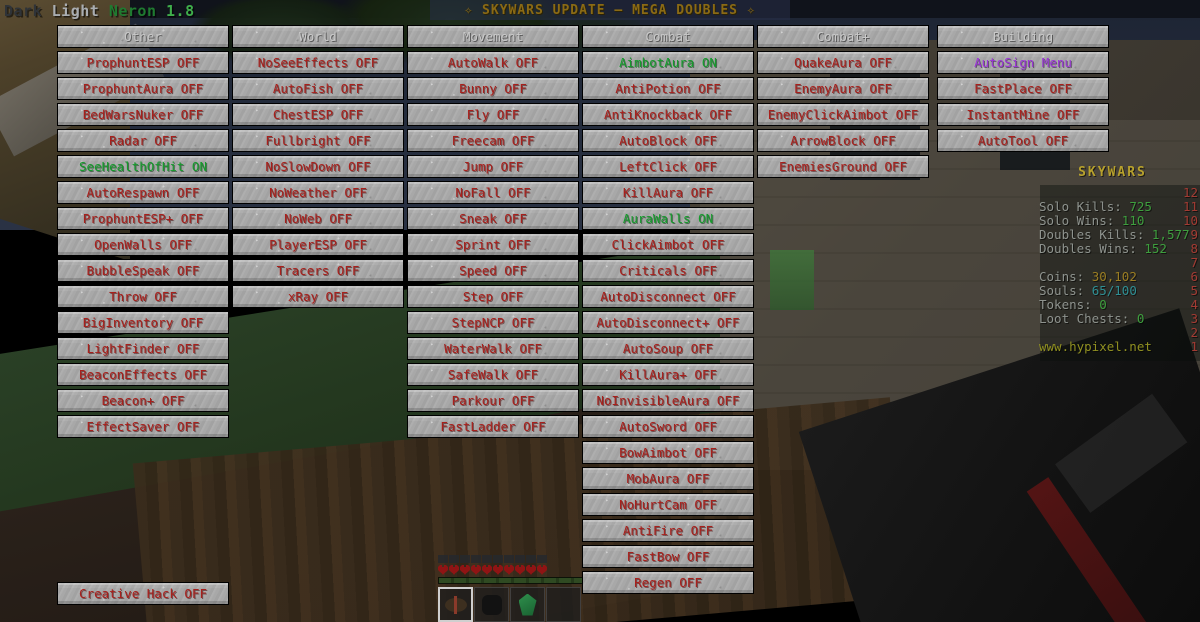 The image size is (1200, 622). What do you see at coordinates (668, 296) in the screenshot?
I see `module-toggle-autodisconnect: AutoDisconnect OFF` at bounding box center [668, 296].